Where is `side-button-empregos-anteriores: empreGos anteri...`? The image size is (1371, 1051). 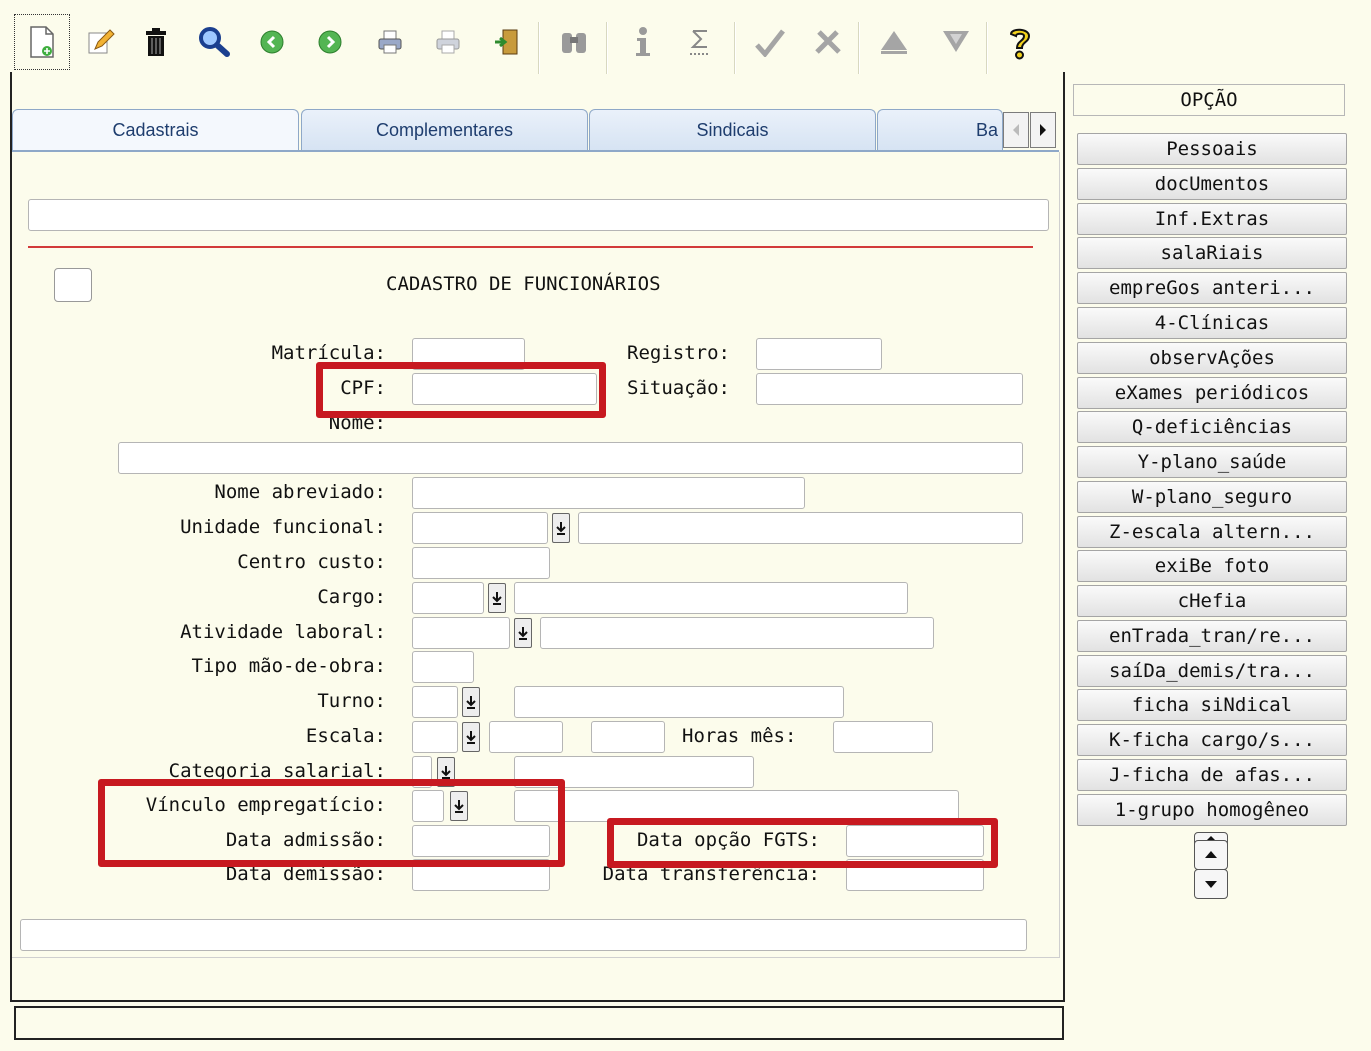
side-button-empregos-anteriores: empreGos anteri... is located at coordinates (1212, 288).